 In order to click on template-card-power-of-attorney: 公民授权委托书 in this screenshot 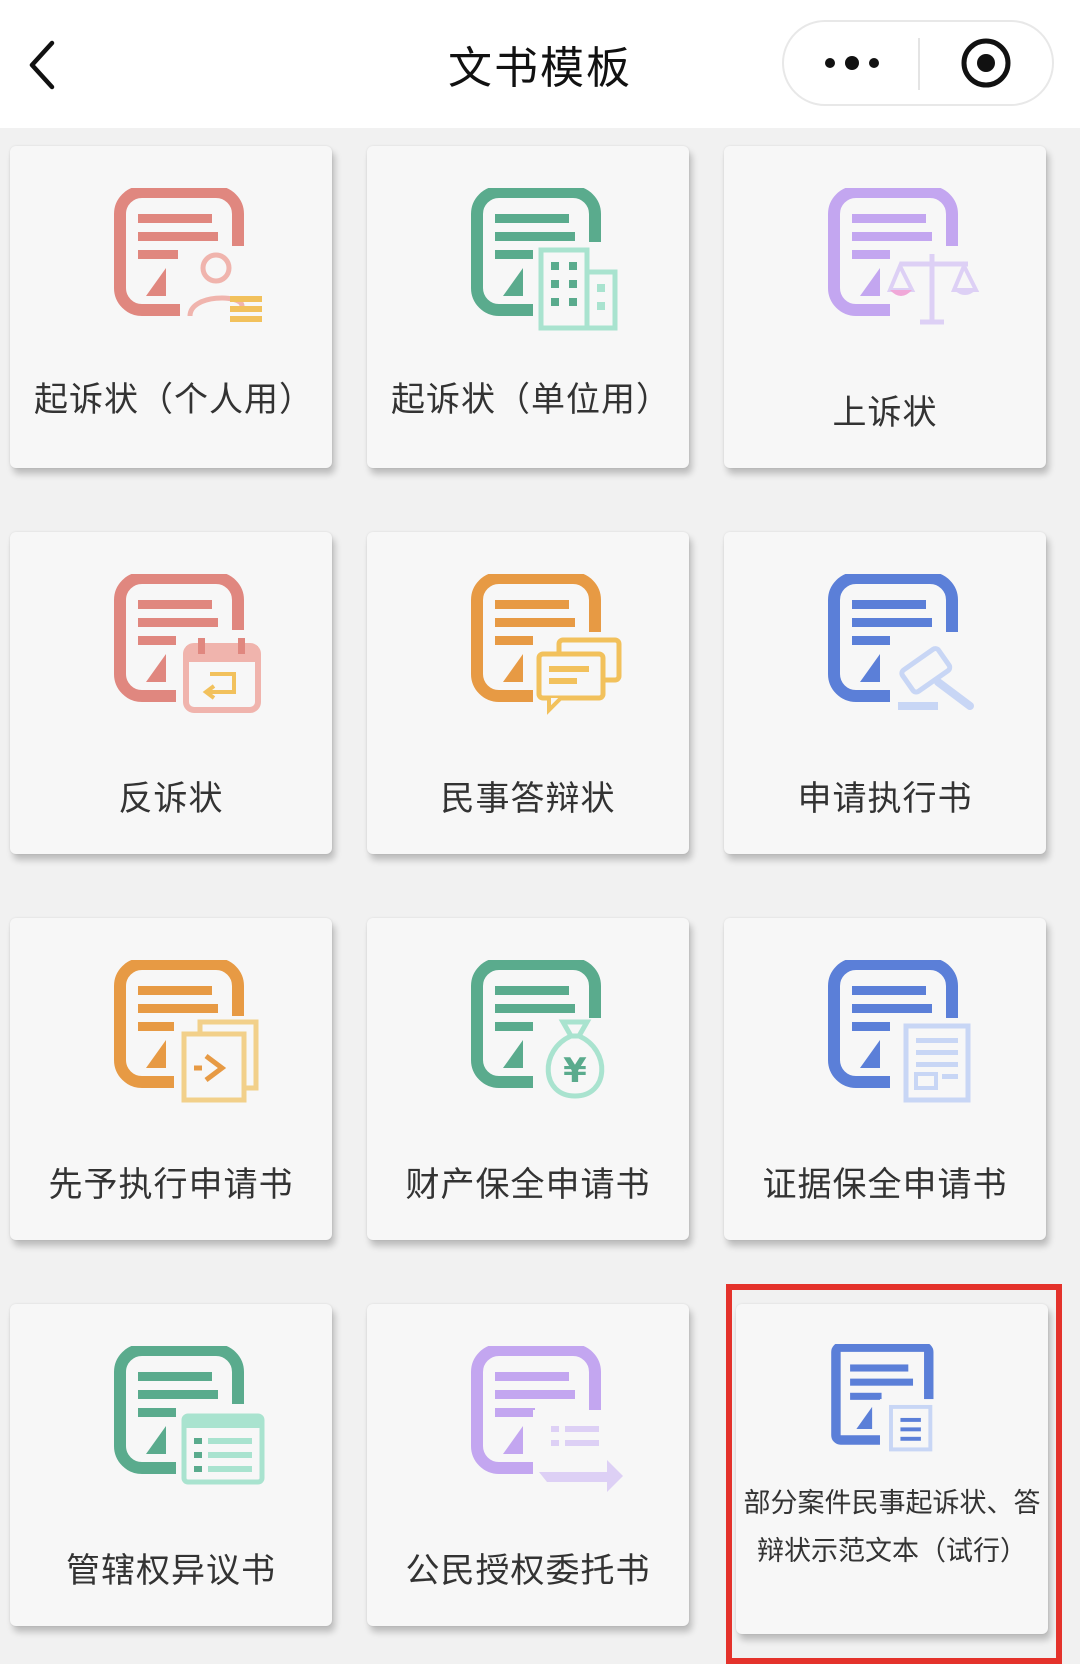, I will do `click(528, 1465)`.